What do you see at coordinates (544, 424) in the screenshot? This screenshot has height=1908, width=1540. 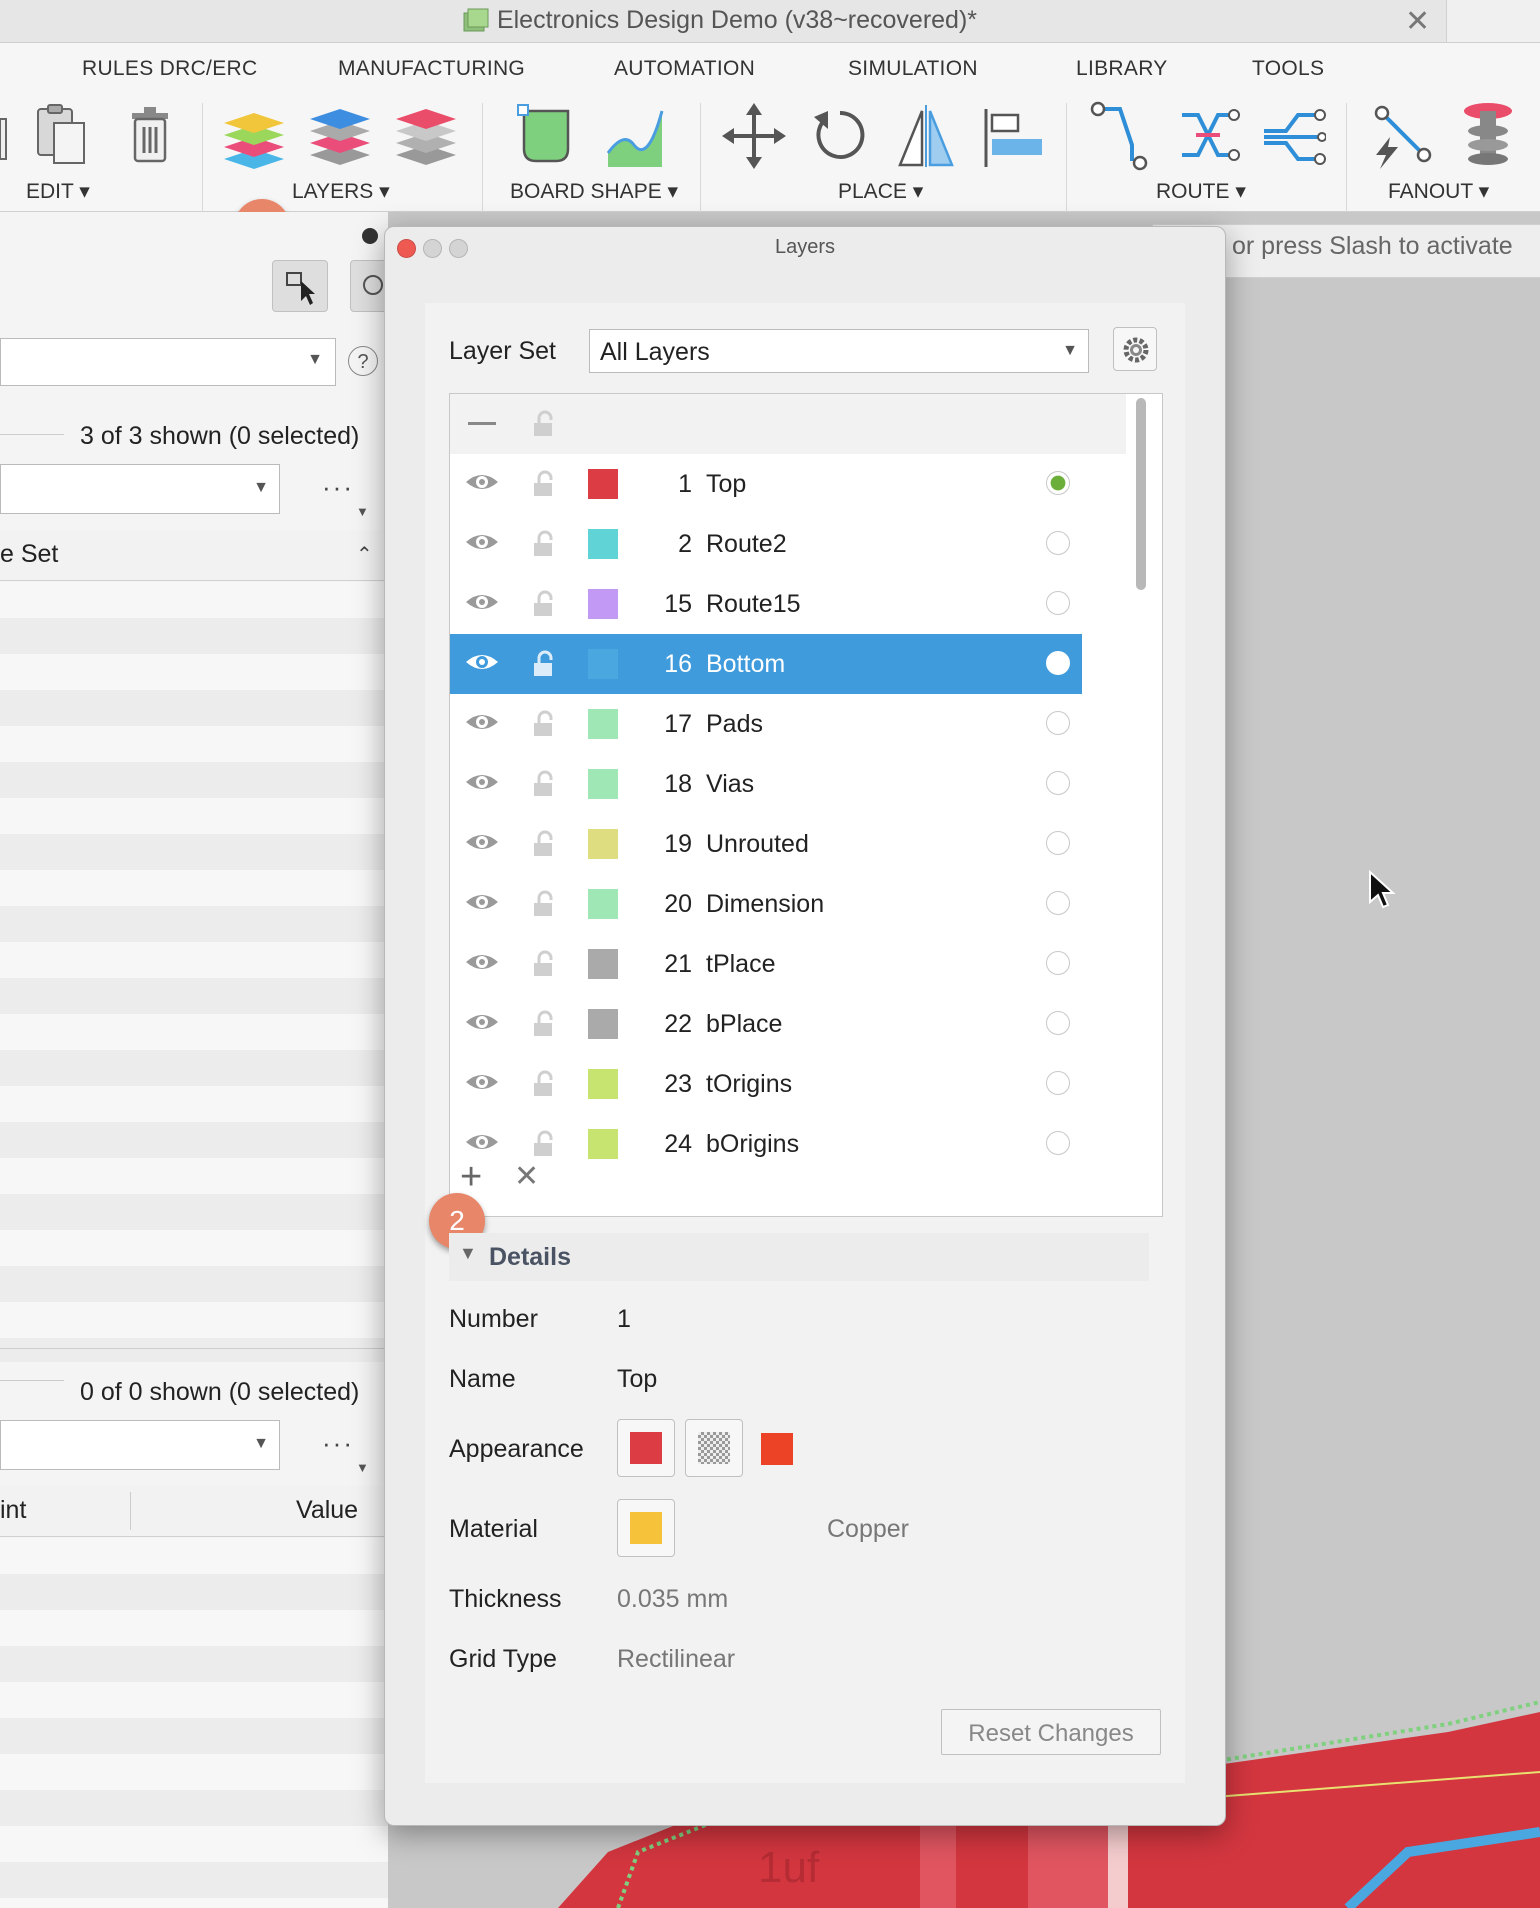 I see `lock-all-icon` at bounding box center [544, 424].